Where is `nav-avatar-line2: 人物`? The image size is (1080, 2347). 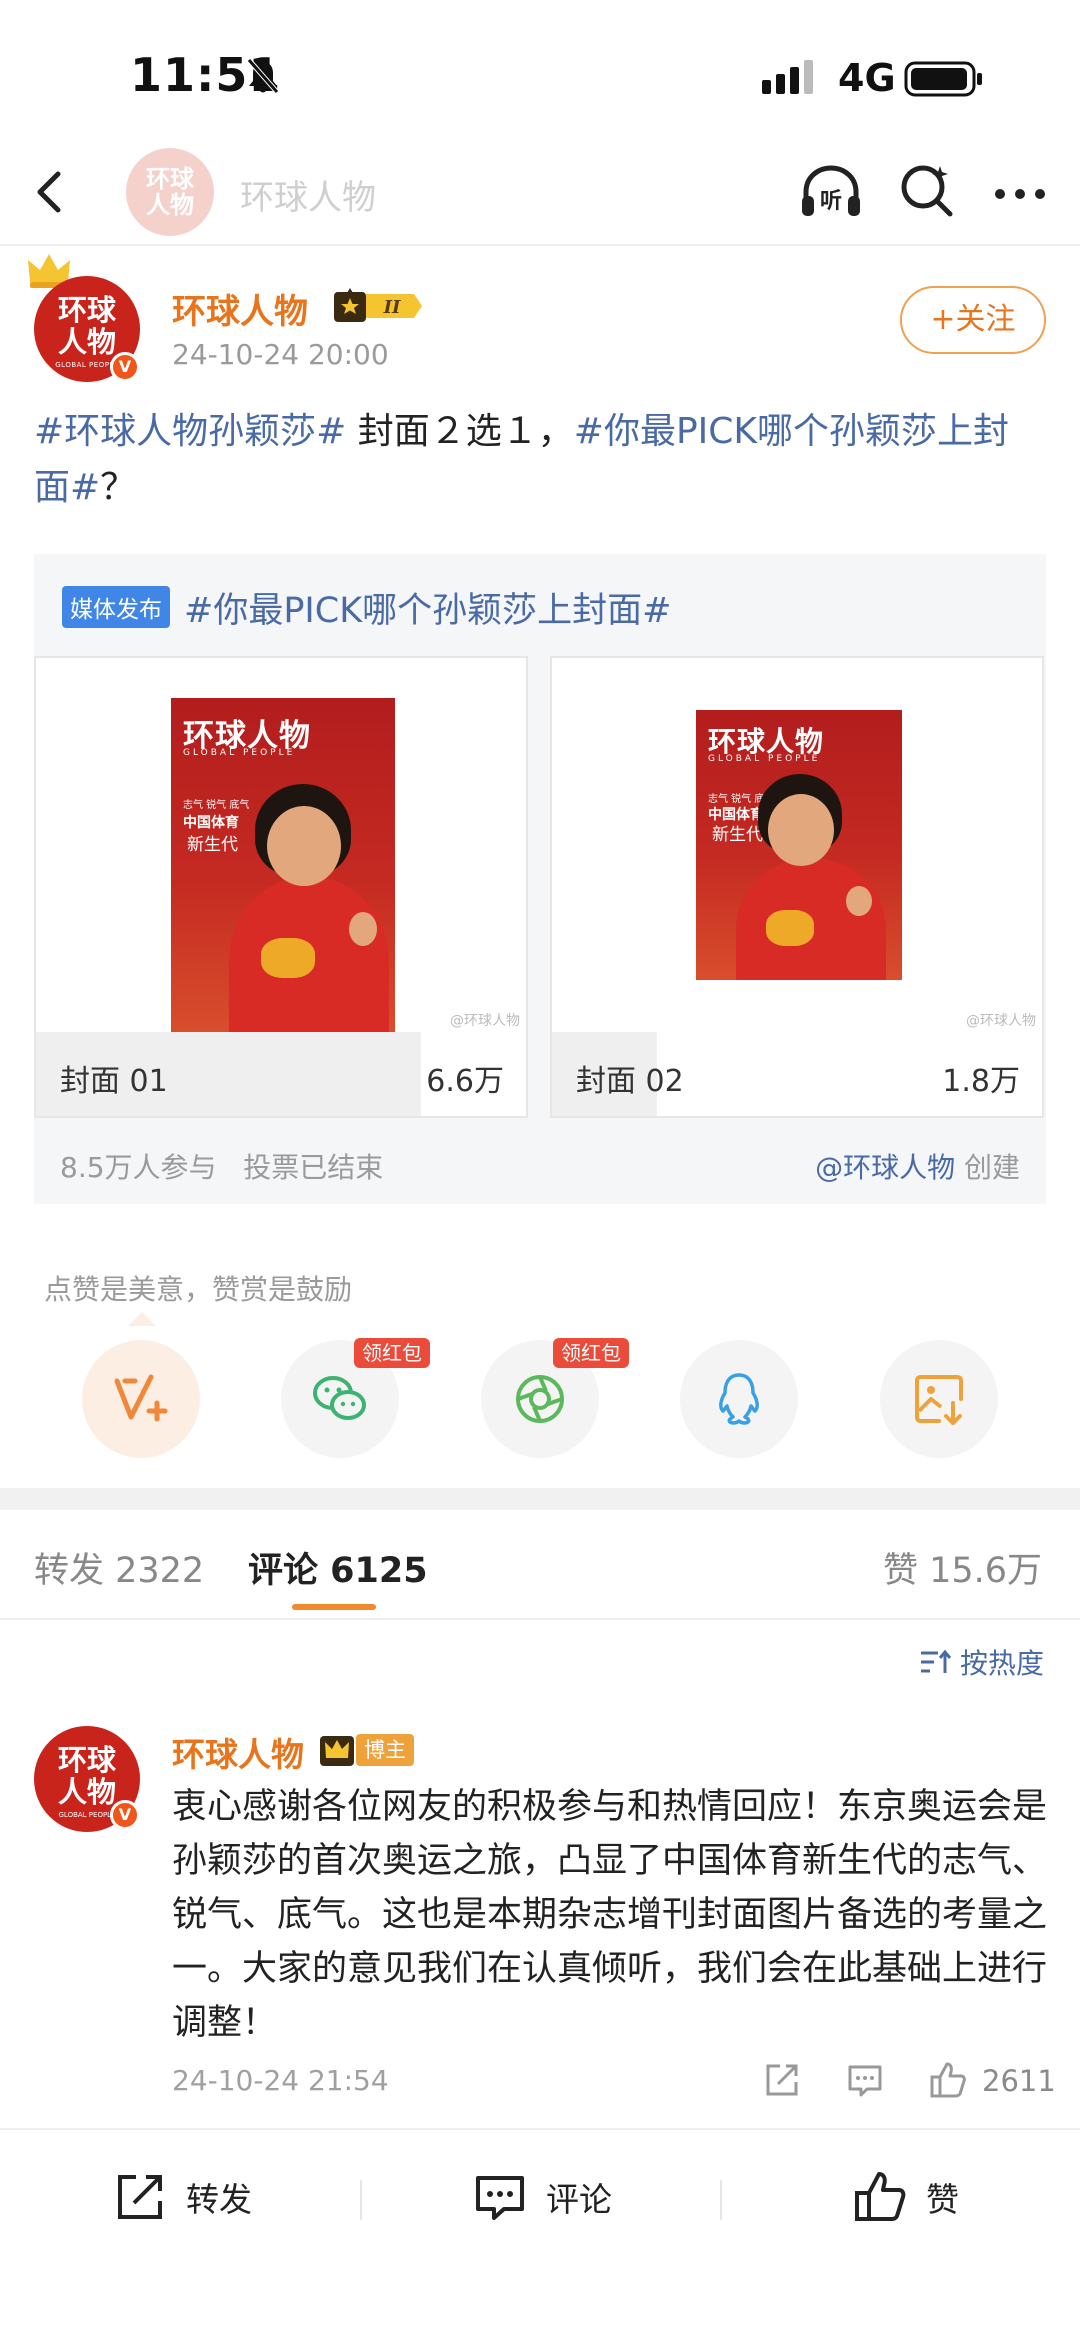
nav-avatar-line2: 人物 is located at coordinates (170, 205).